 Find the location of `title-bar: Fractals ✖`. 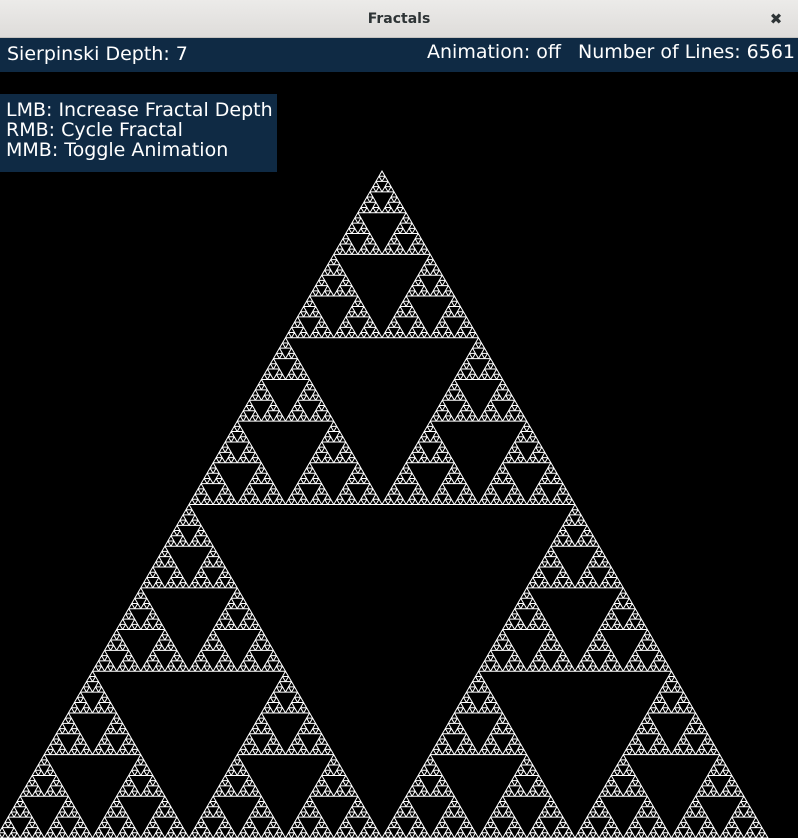

title-bar: Fractals ✖ is located at coordinates (399, 19).